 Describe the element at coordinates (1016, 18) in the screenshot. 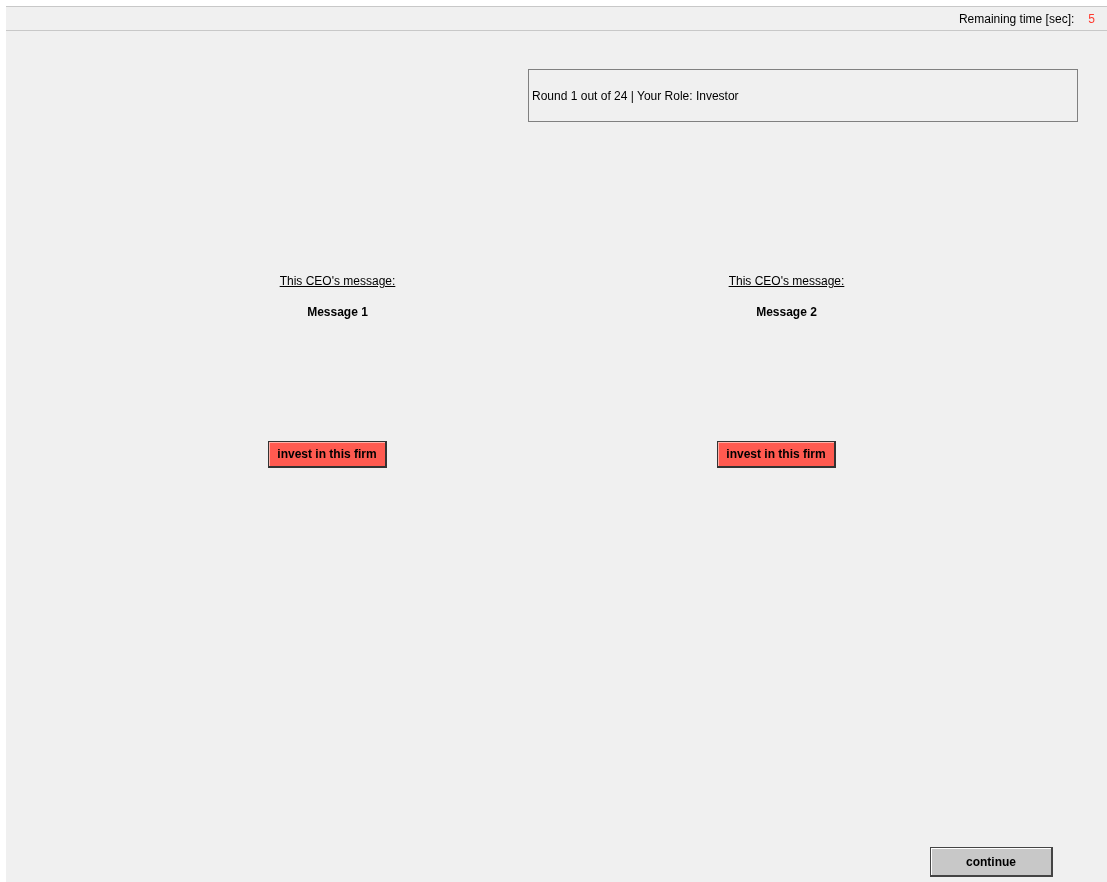

I see `timer-label: Remaining time [sec]:` at that location.